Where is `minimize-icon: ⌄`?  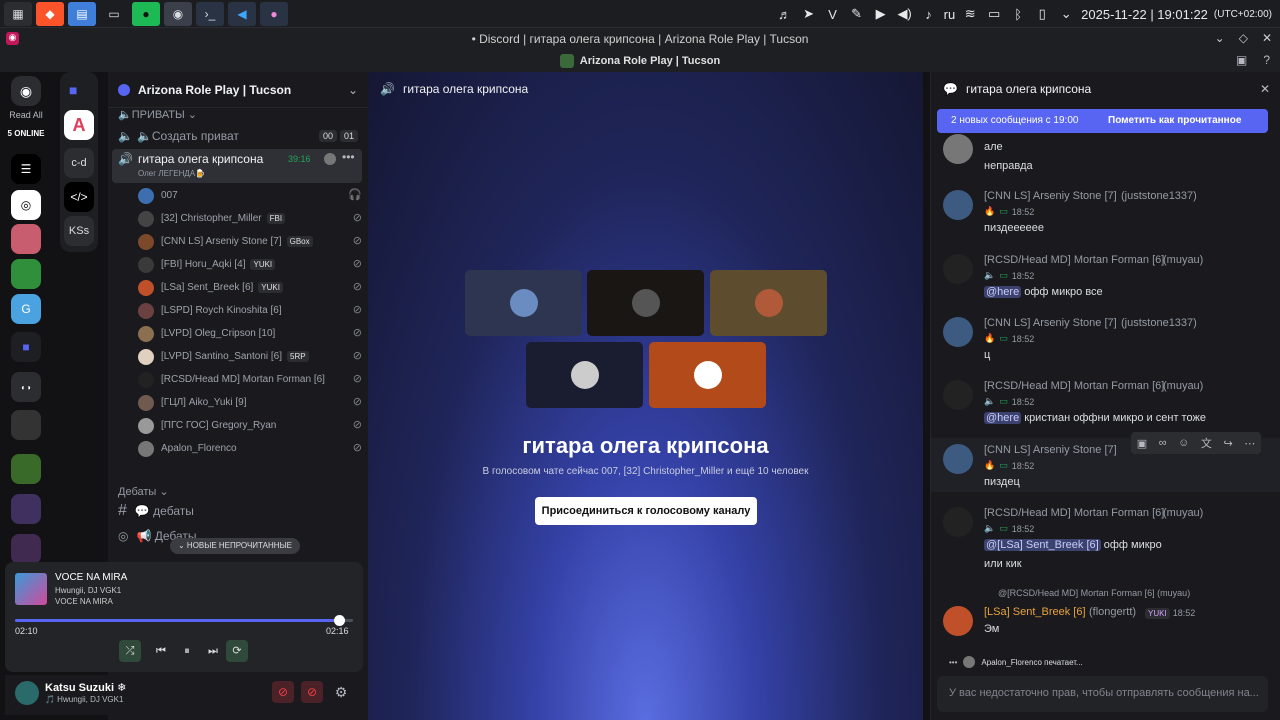 minimize-icon: ⌄ is located at coordinates (1220, 38).